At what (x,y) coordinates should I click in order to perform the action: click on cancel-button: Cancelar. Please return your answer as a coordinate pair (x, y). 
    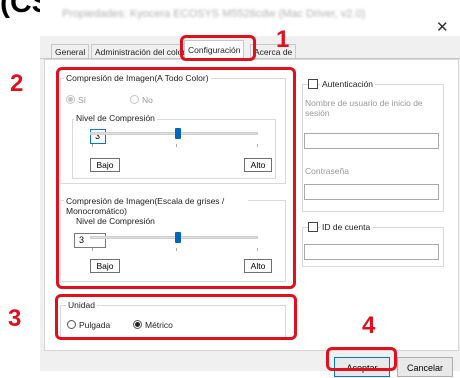
    Looking at the image, I should click on (425, 367).